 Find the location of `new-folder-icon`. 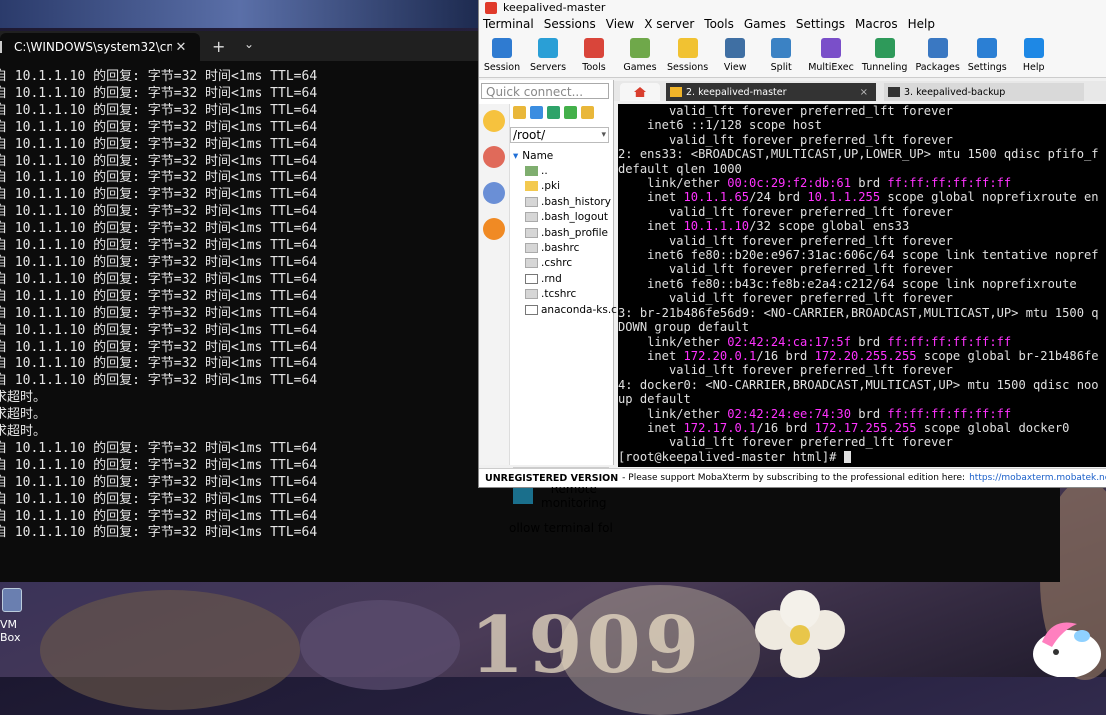

new-folder-icon is located at coordinates (587, 112).